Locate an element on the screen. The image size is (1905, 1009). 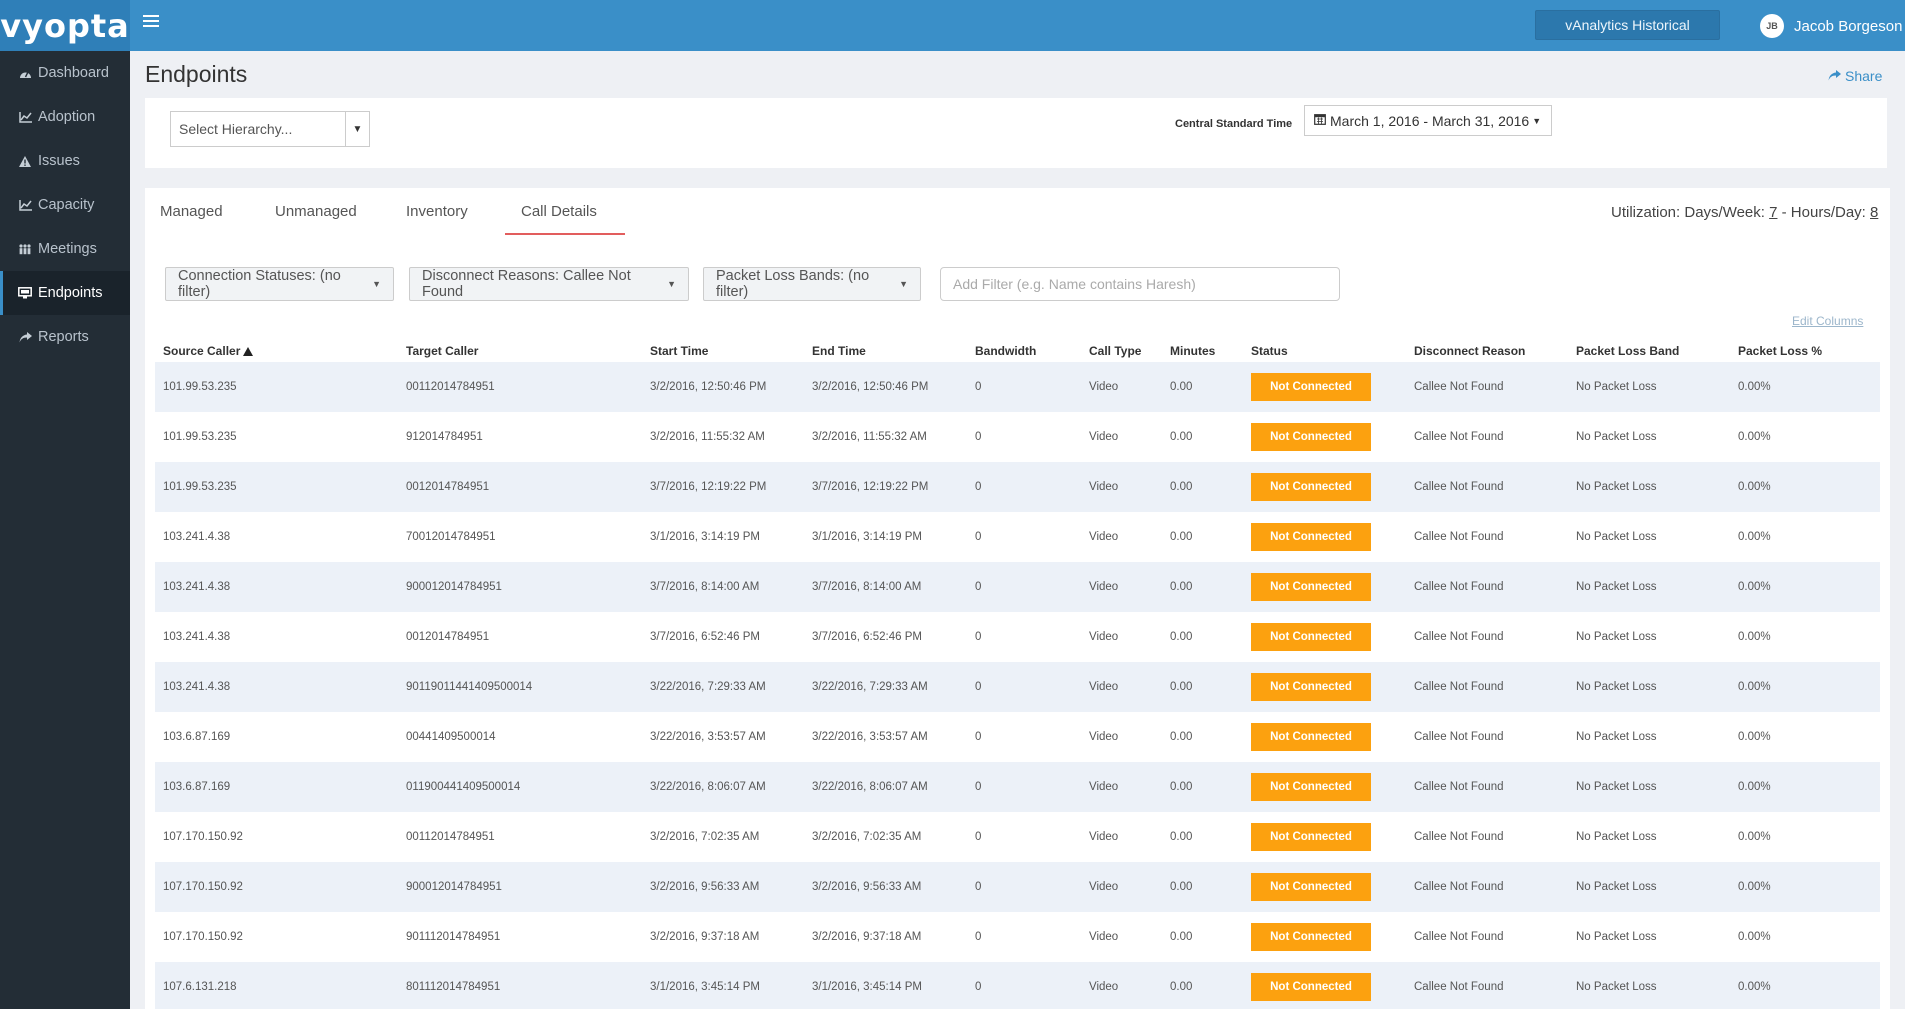
tab-call-details: Call Details is located at coordinates (559, 211).